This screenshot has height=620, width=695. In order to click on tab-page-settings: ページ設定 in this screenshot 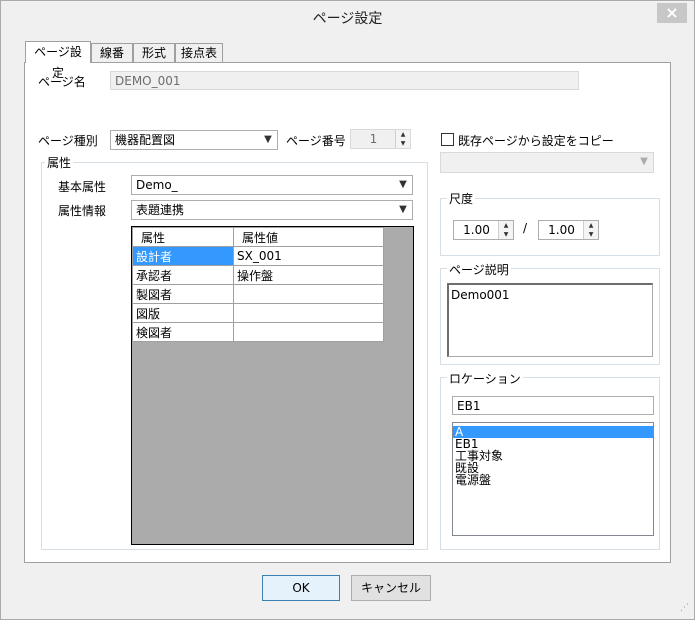, I will do `click(58, 60)`.